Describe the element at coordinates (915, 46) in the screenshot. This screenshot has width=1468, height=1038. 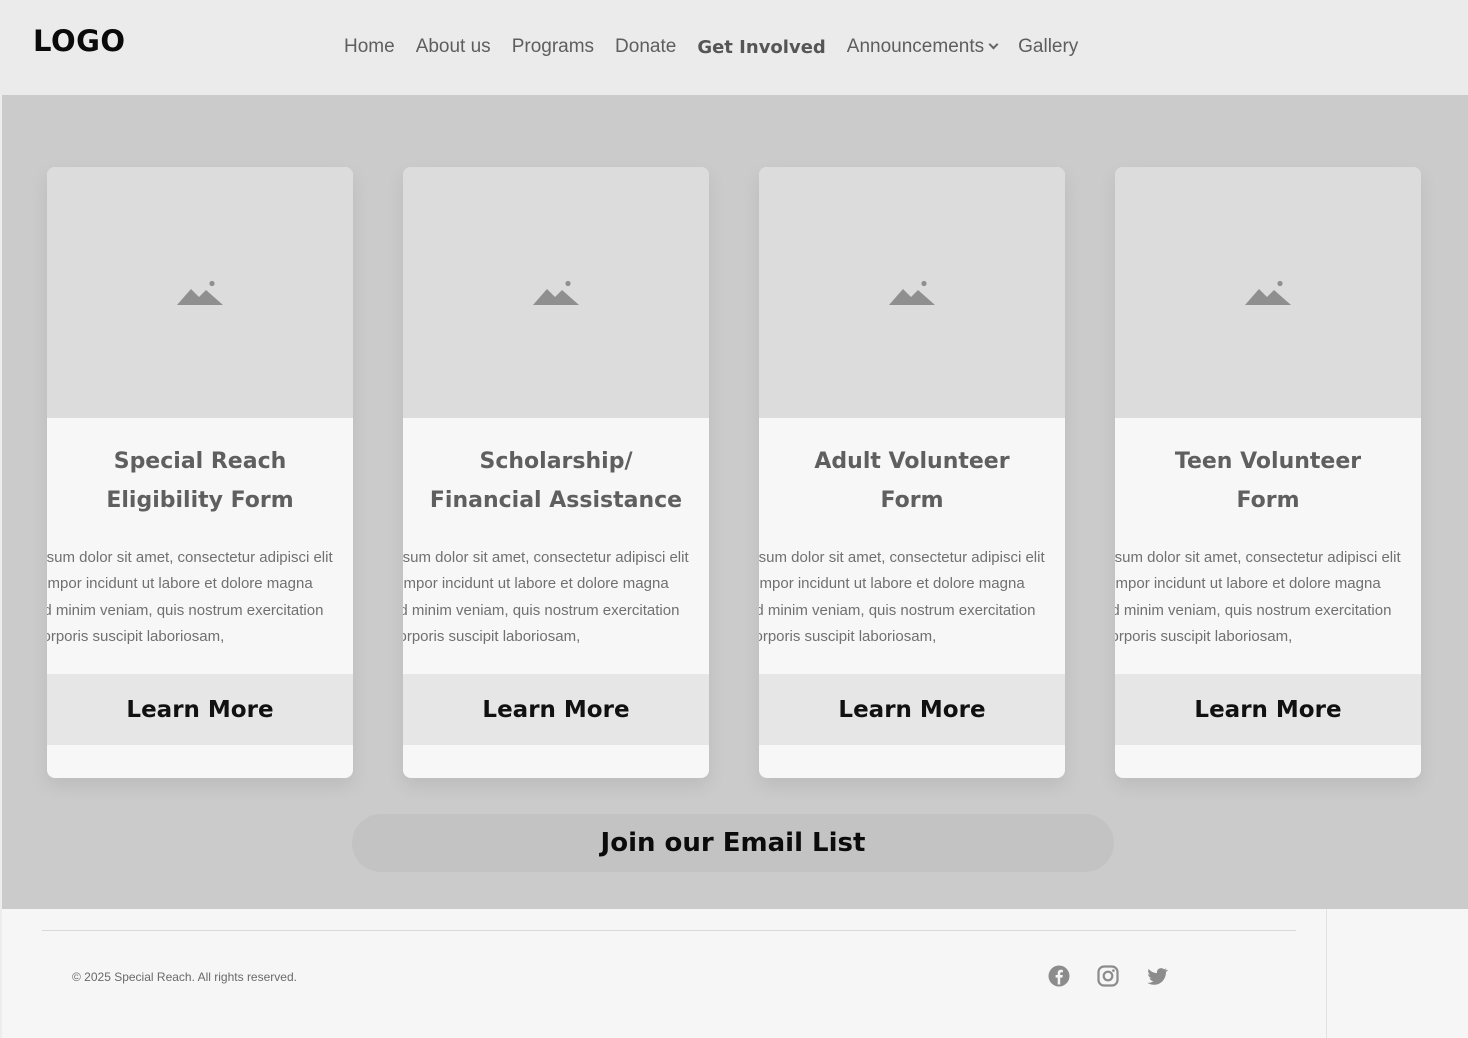
I see `nav-announcements-label: Announcements` at that location.